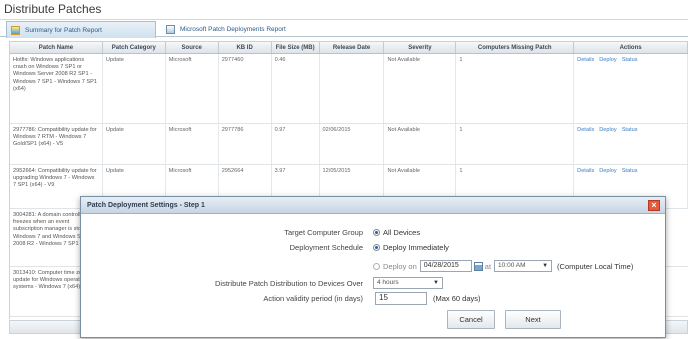 This screenshot has height=339, width=688. Describe the element at coordinates (445, 266) in the screenshot. I see `deploy-date-input: 04/28/2015` at that location.